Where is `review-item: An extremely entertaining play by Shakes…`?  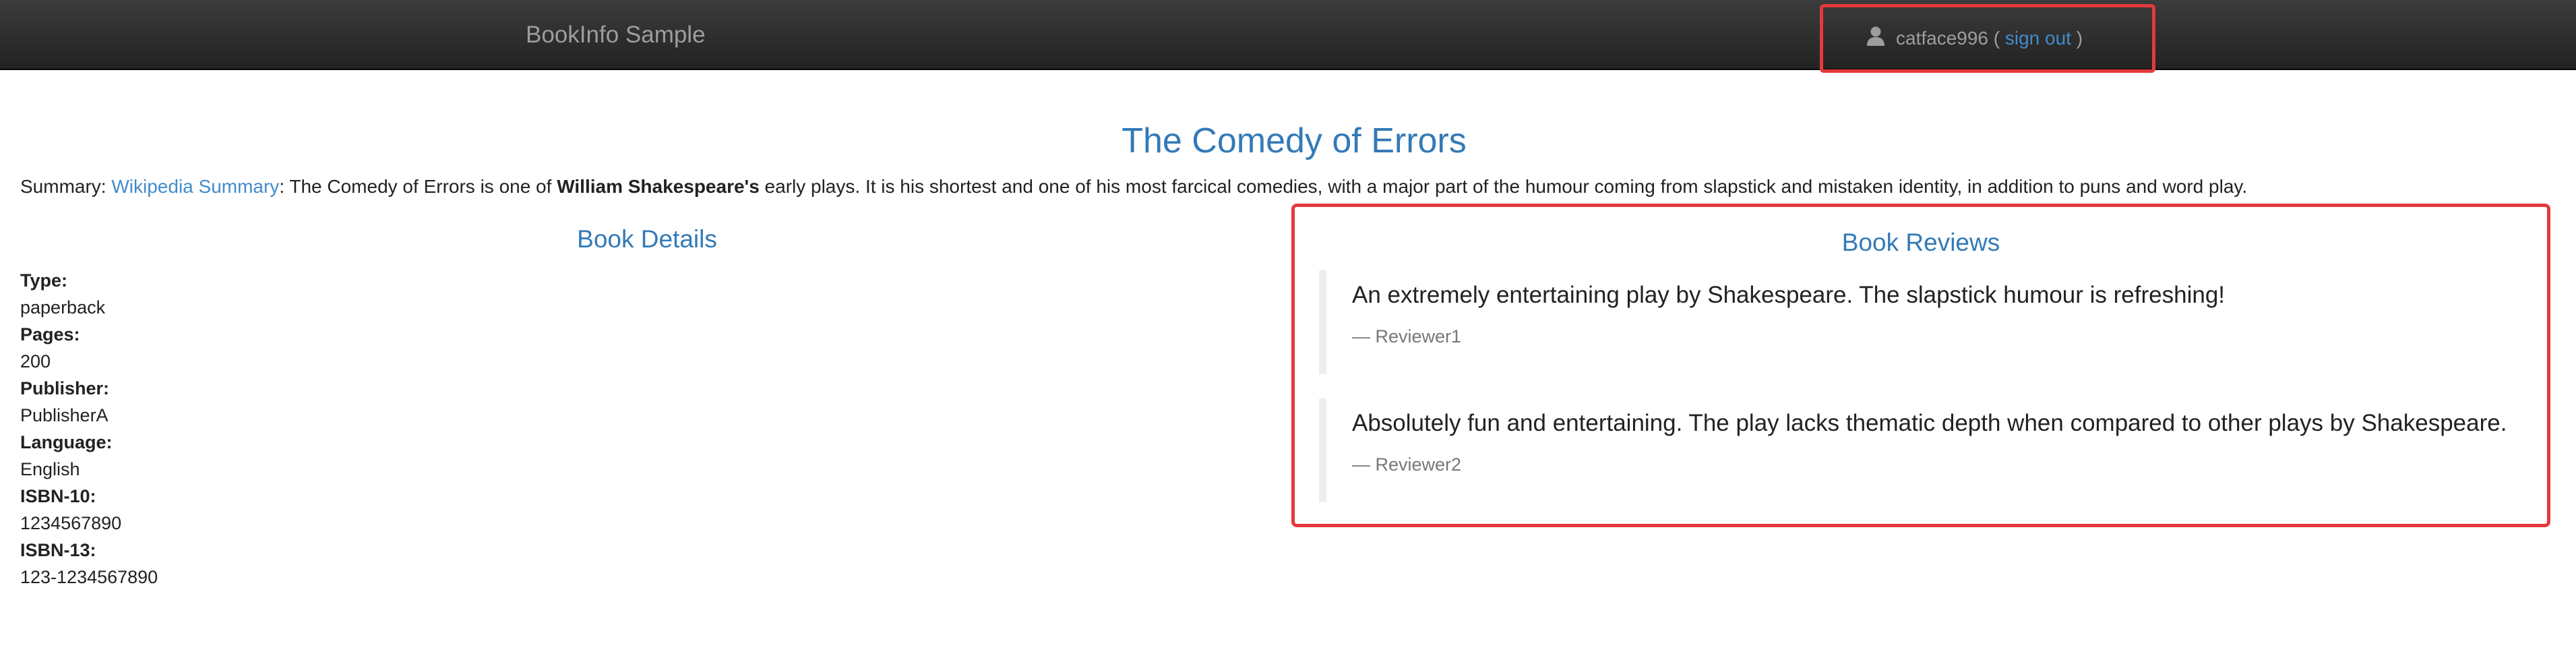
review-item: An extremely entertaining play by Shakes… is located at coordinates (1929, 322).